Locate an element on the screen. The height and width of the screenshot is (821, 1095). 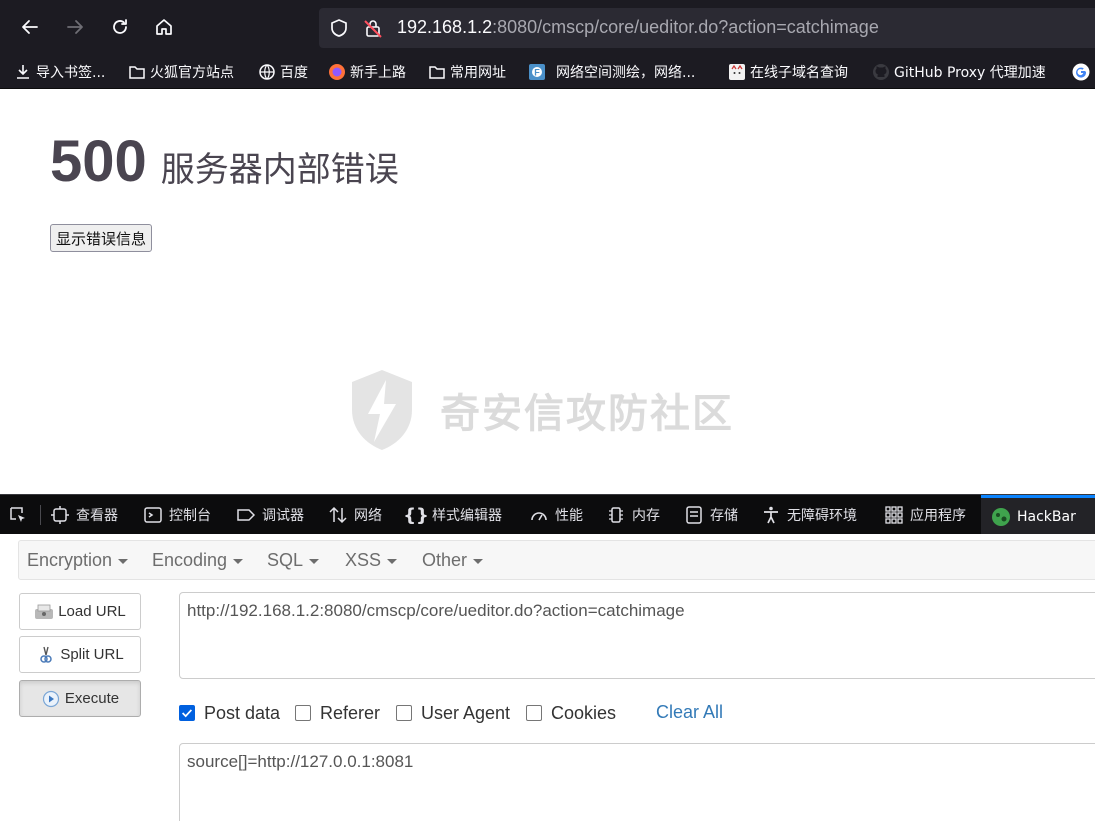
tab-accessibility: 无障碍环境 is located at coordinates (809, 515).